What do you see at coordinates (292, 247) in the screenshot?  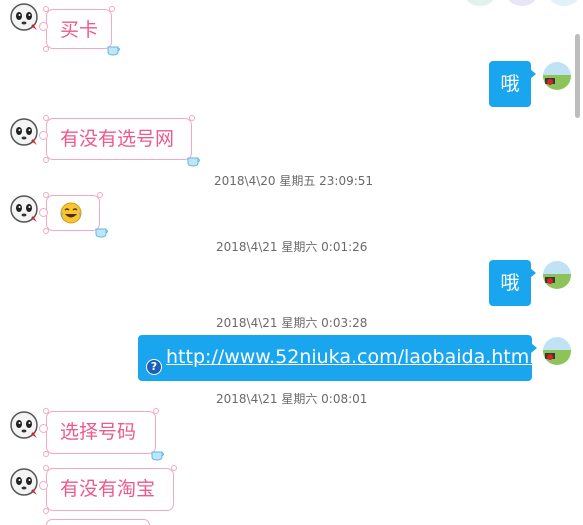 I see `message-timestamp: 2018\4\21 星期六 0:01:26` at bounding box center [292, 247].